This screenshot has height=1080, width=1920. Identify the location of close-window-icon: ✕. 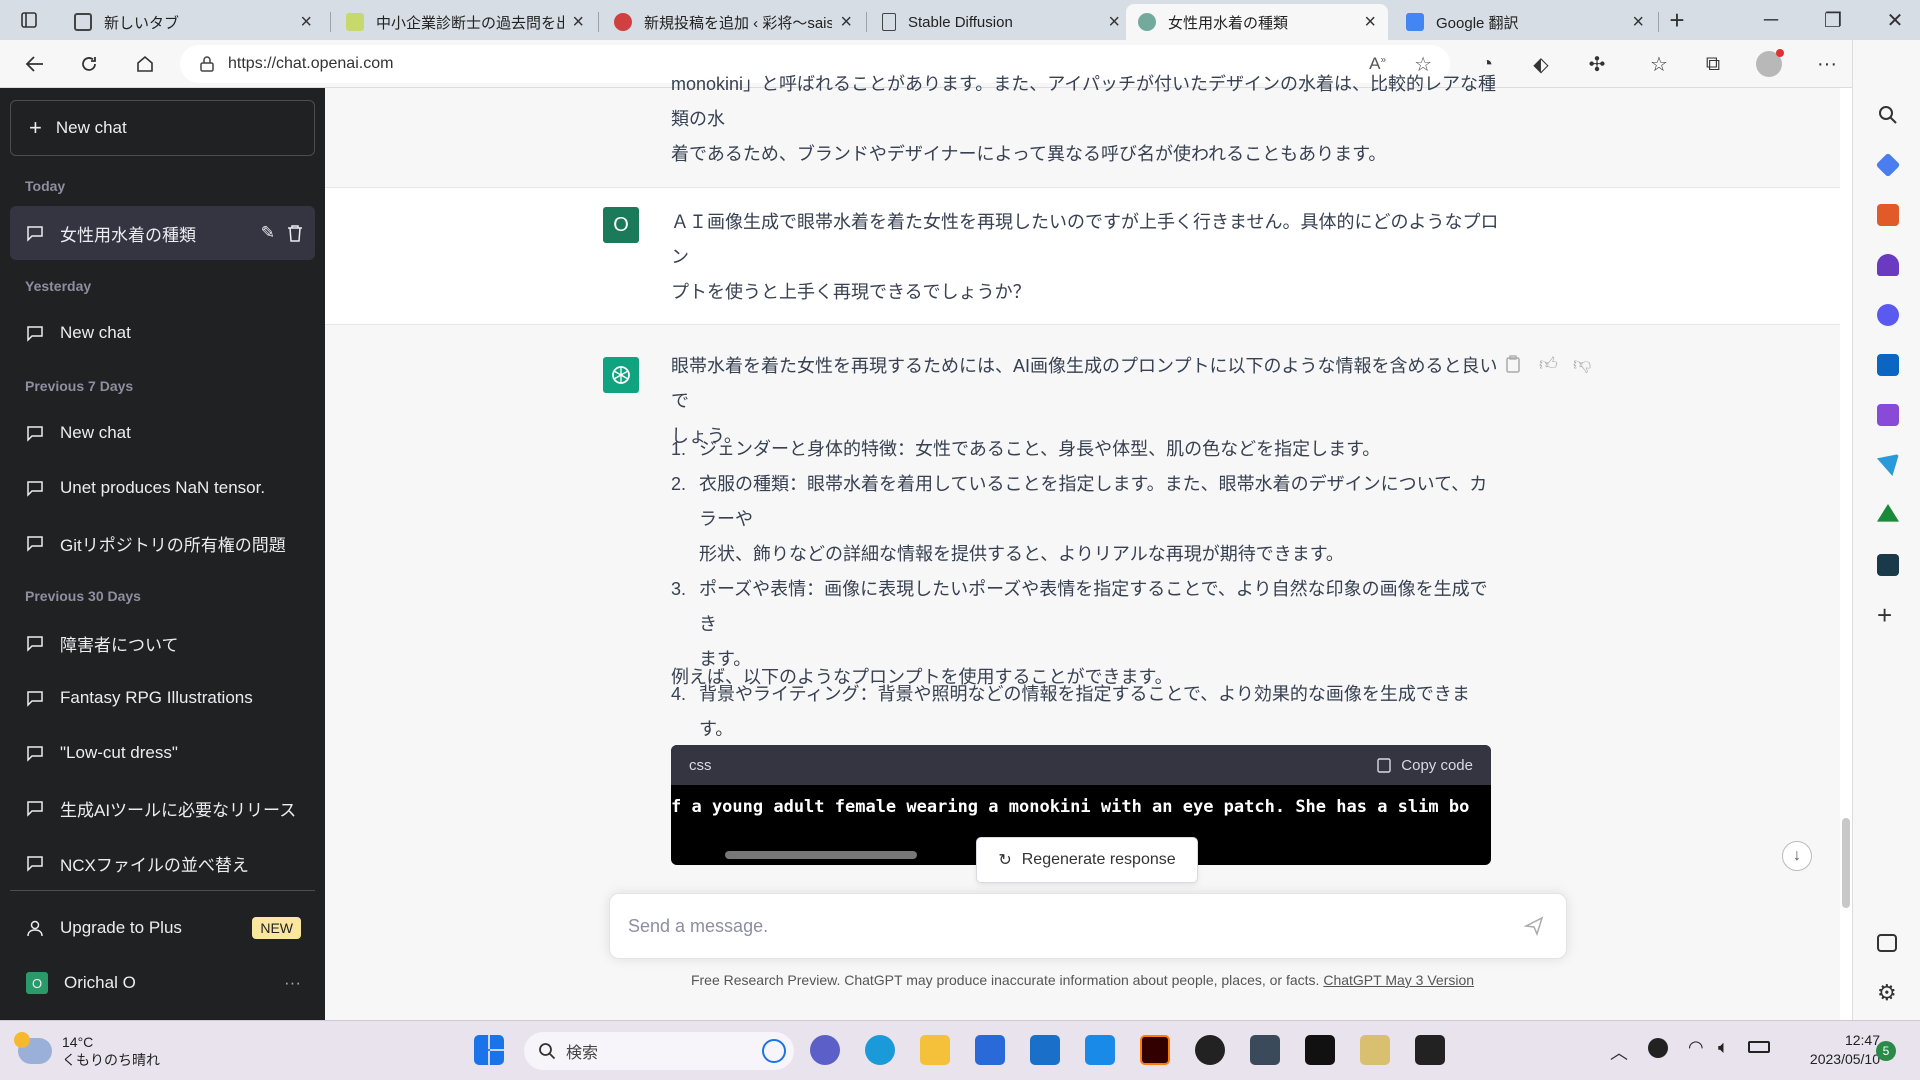
(1895, 20).